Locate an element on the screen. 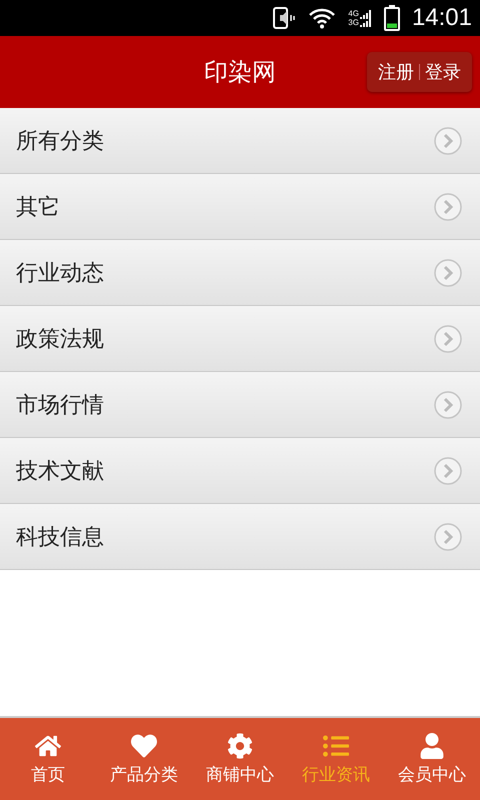 Image resolution: width=480 pixels, height=800 pixels. battery-icon is located at coordinates (392, 18).